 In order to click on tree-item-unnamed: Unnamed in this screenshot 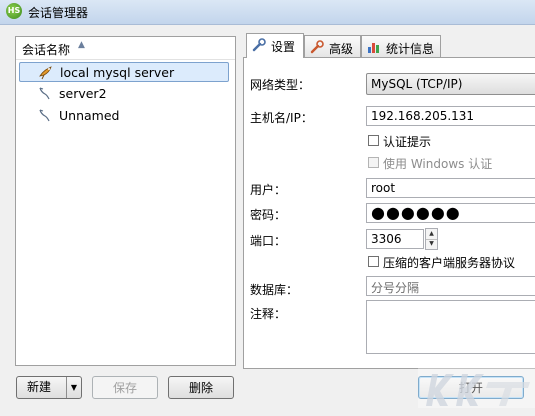, I will do `click(124, 116)`.